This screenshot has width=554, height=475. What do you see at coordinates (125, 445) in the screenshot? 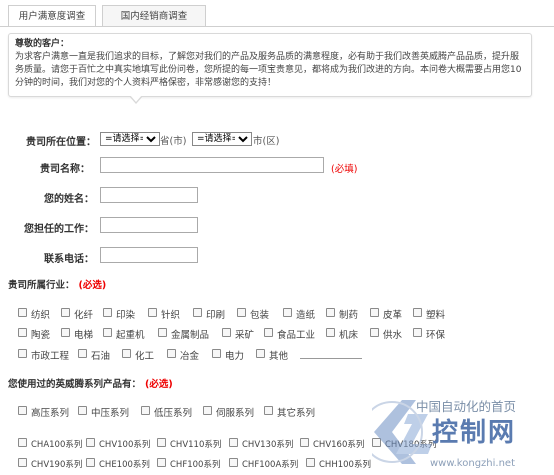
I see `model-option: CHV100系列` at bounding box center [125, 445].